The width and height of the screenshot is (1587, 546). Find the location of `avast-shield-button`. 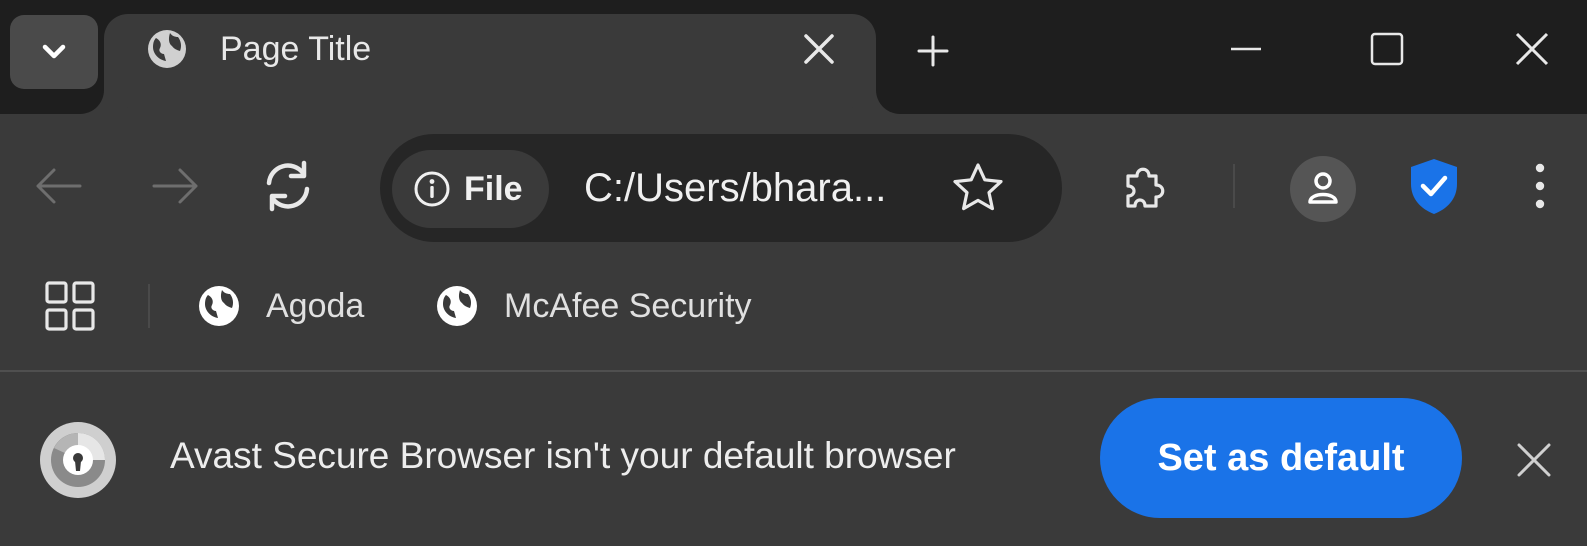

avast-shield-button is located at coordinates (1434, 186).